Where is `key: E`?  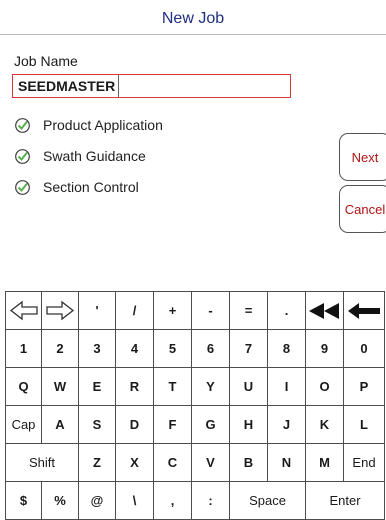 key: E is located at coordinates (97, 386).